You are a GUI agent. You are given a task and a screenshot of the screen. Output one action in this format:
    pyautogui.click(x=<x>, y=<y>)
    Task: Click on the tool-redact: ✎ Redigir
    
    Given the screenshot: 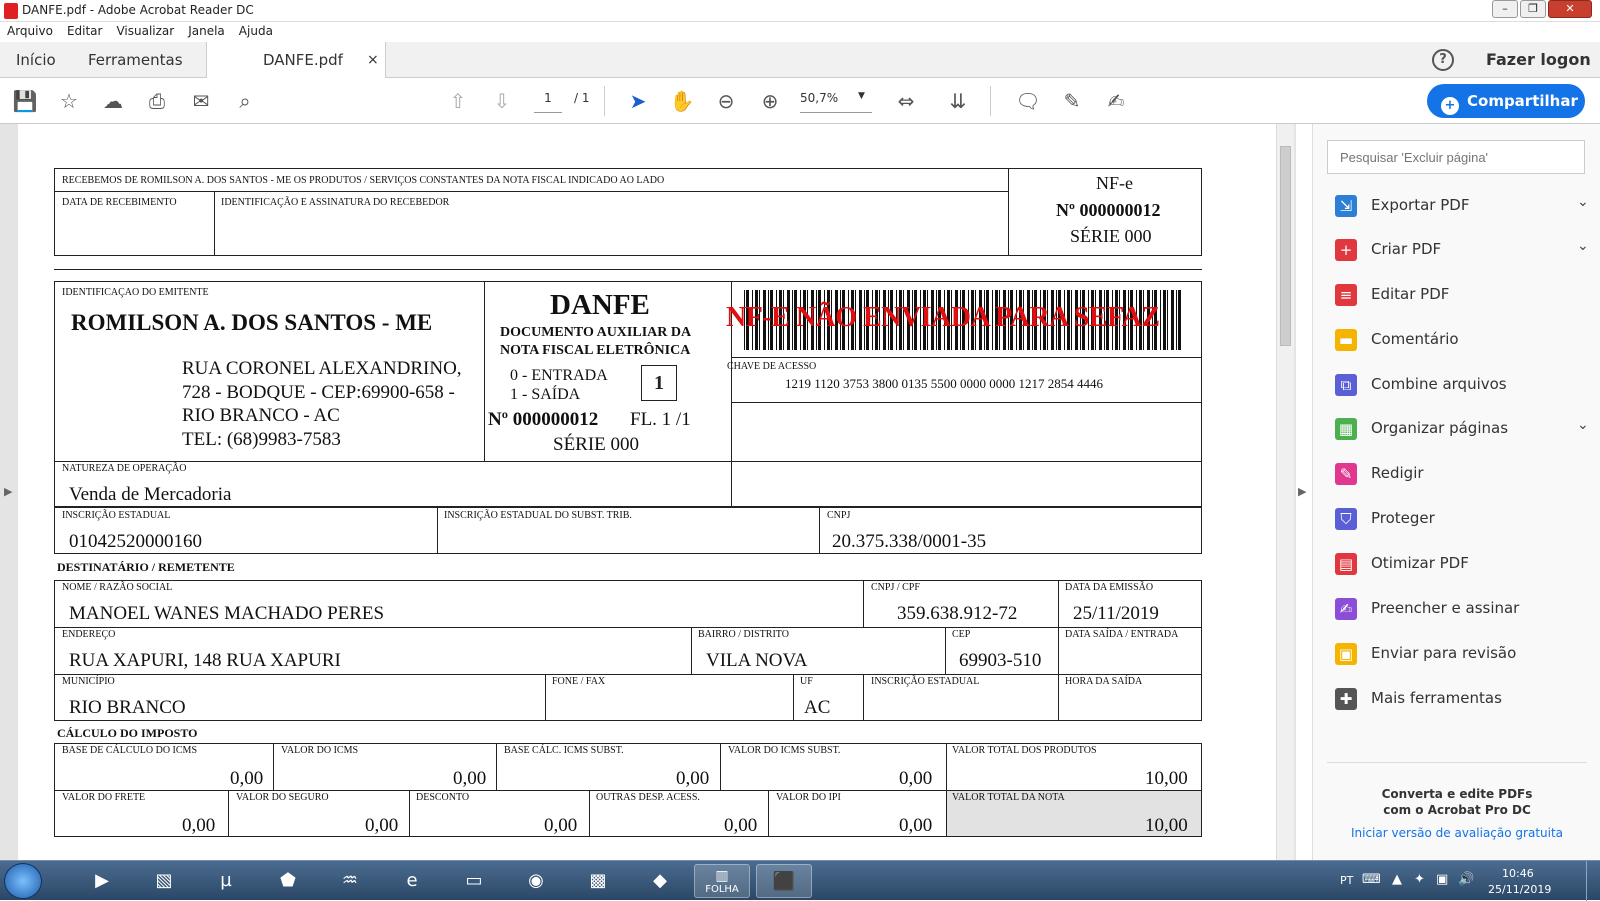 What is the action you would take?
    pyautogui.click(x=1465, y=475)
    